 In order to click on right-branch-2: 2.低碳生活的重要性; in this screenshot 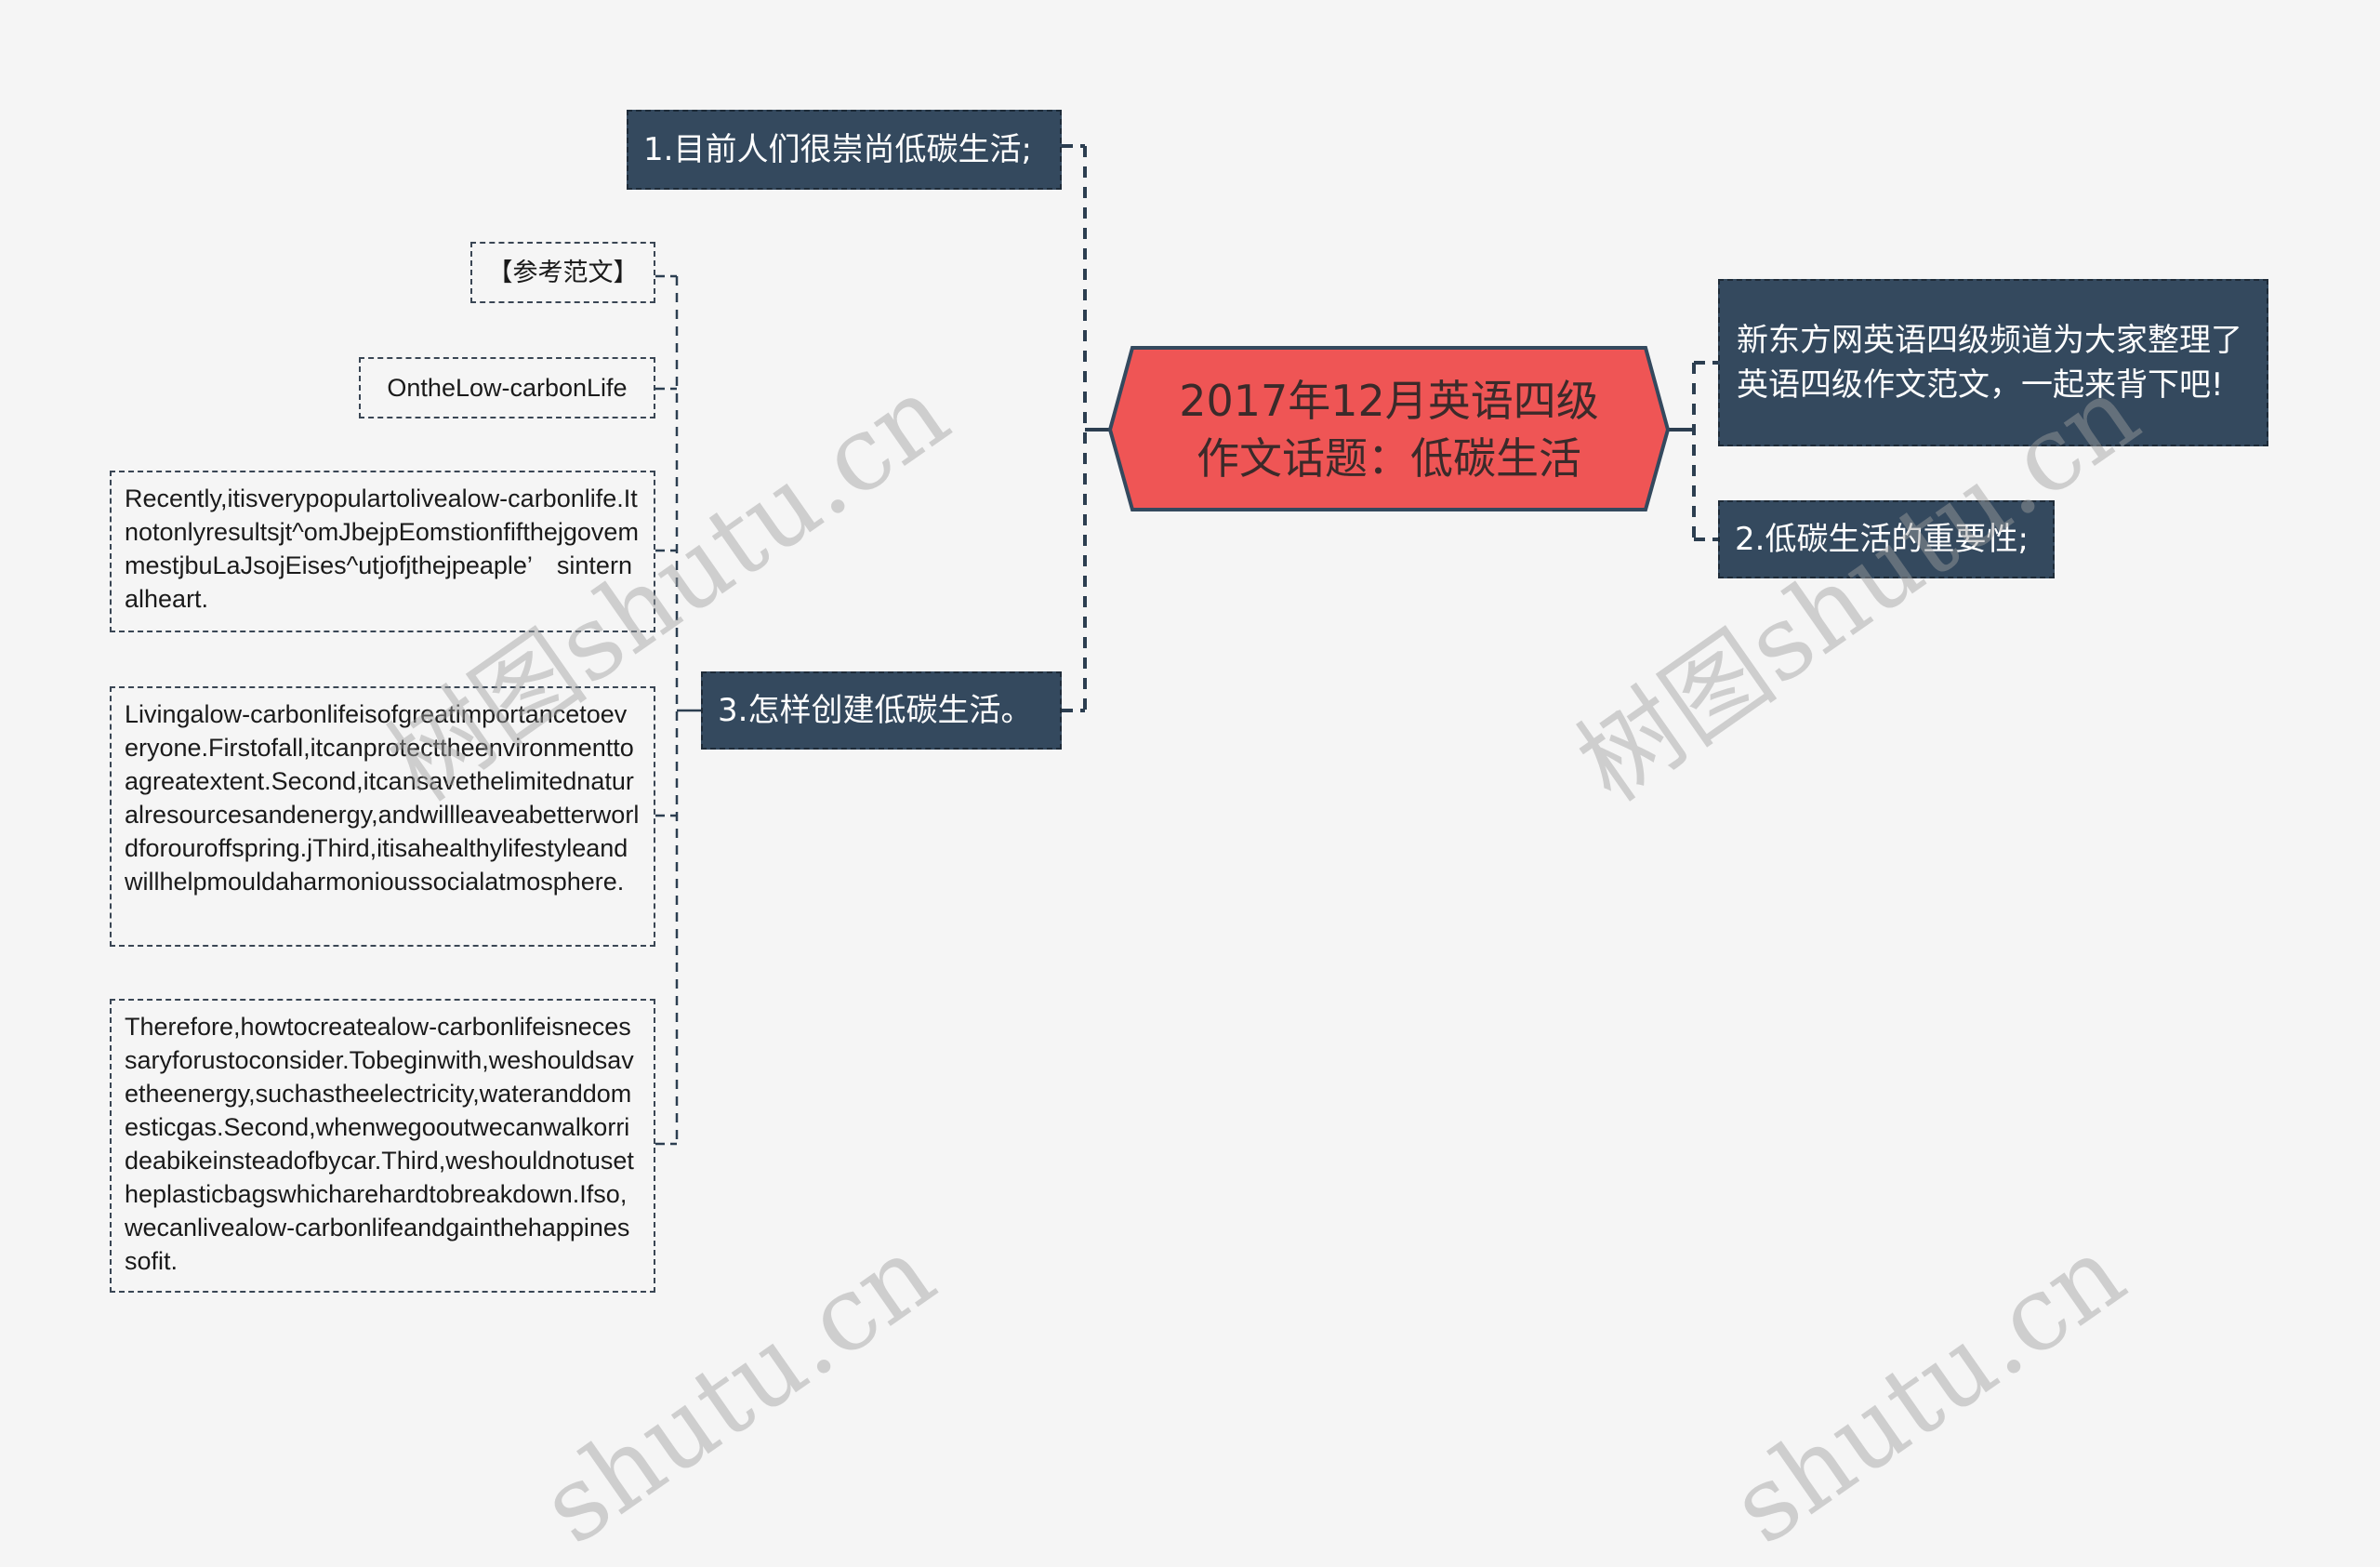, I will do `click(1886, 539)`.